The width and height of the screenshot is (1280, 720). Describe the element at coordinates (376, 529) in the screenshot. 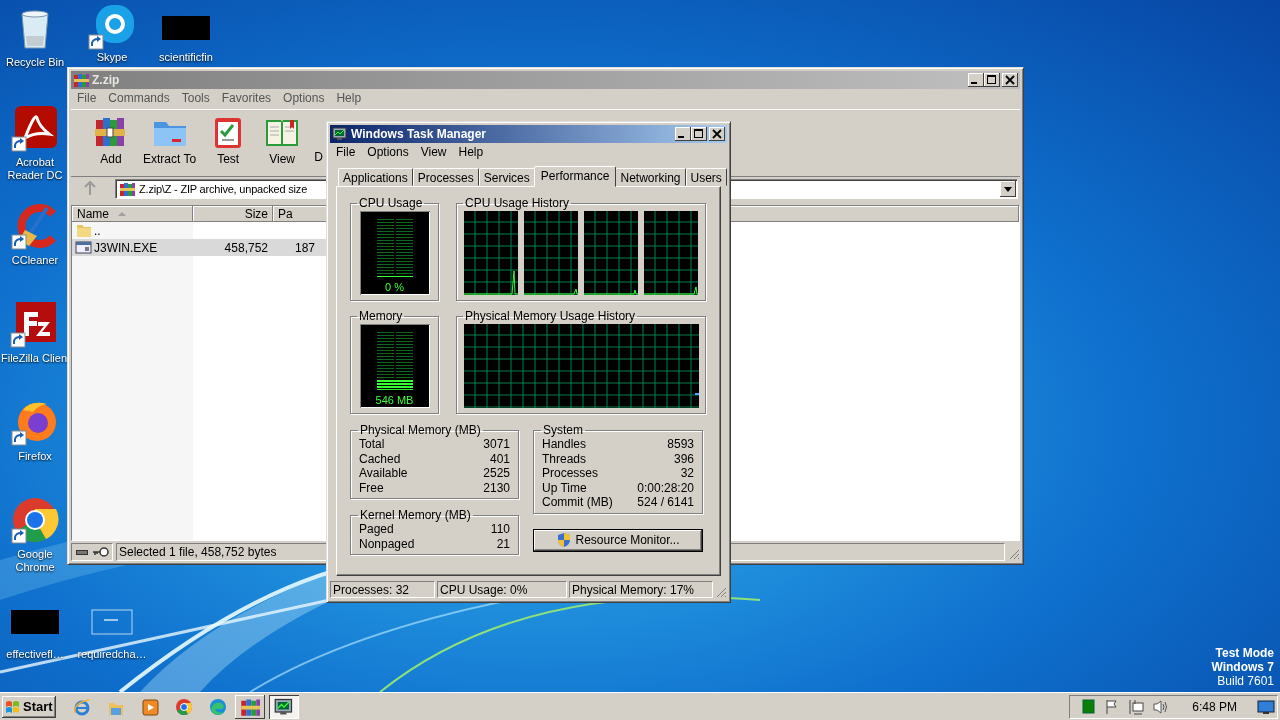

I see `stat-label: Paged` at that location.